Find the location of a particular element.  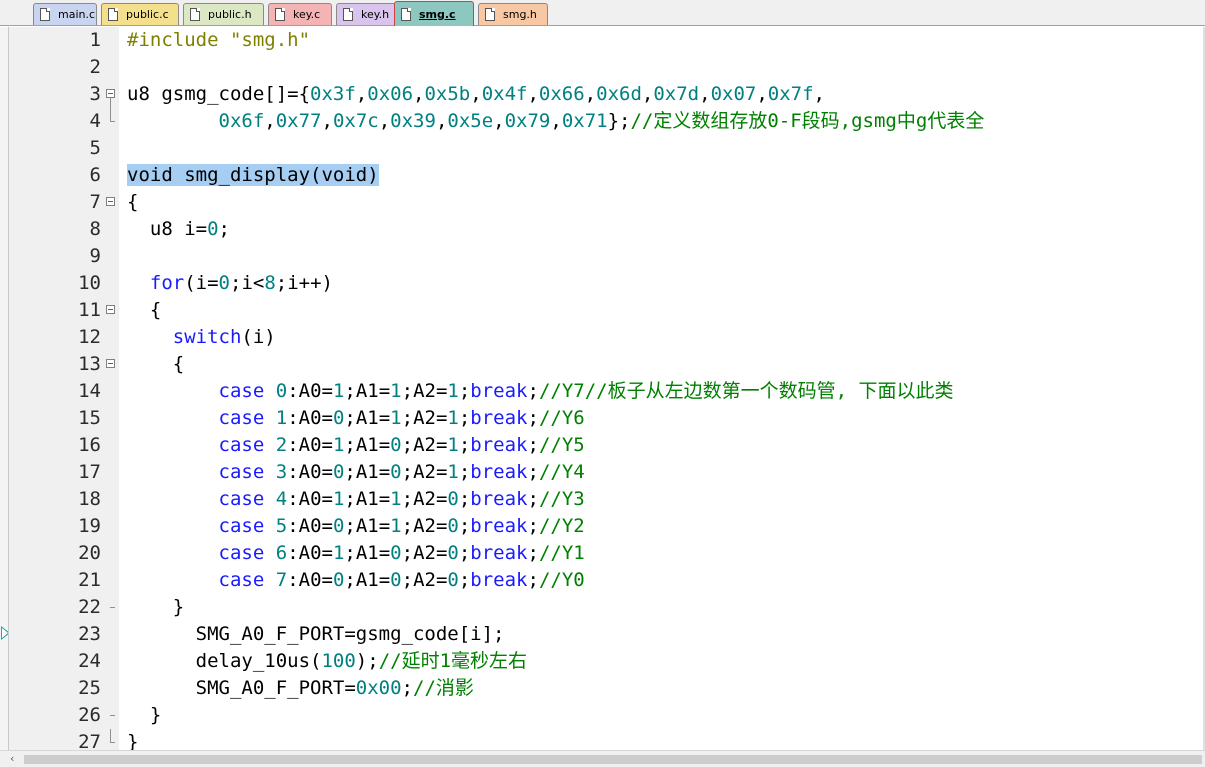

selected-text: void smg_display(void) is located at coordinates (253, 175).